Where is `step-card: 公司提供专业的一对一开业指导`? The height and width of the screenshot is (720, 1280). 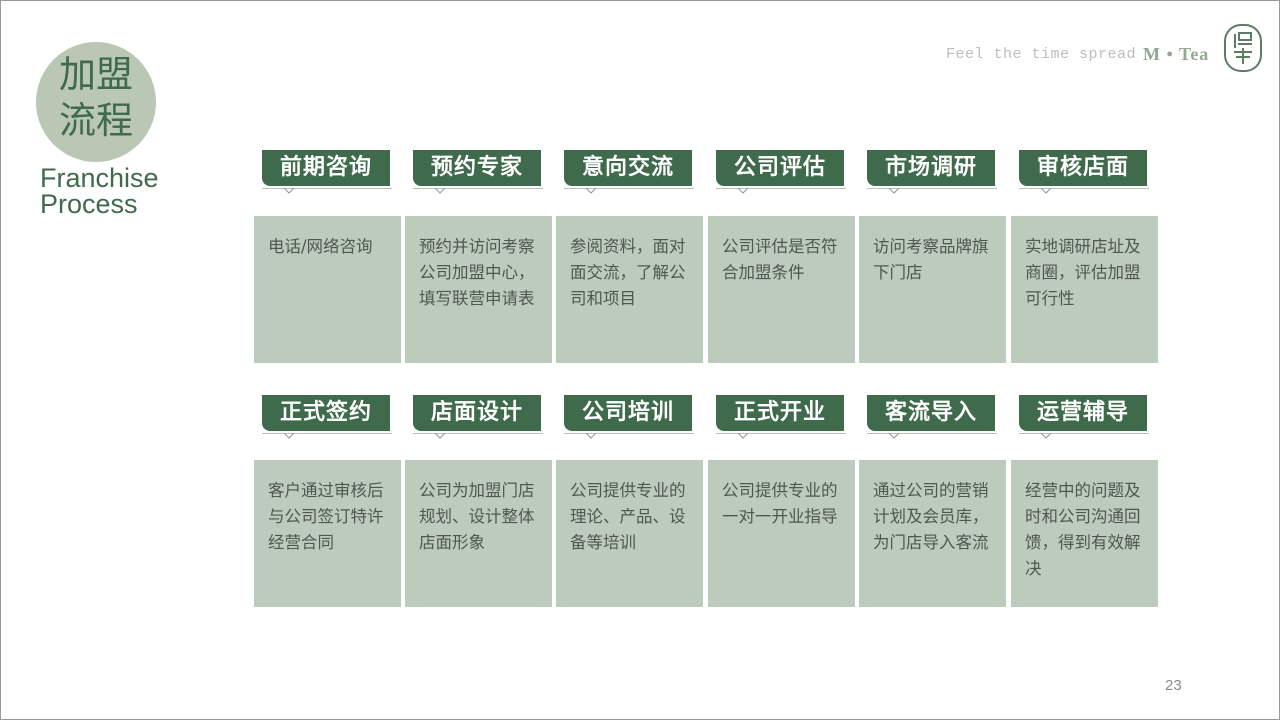 step-card: 公司提供专业的一对一开业指导 is located at coordinates (781, 533).